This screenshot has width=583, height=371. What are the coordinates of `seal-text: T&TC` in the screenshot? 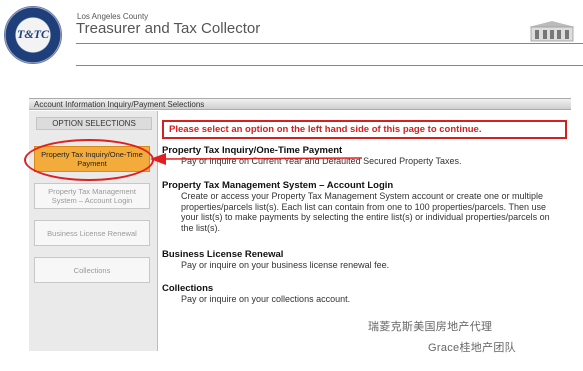 It's located at (33, 34).